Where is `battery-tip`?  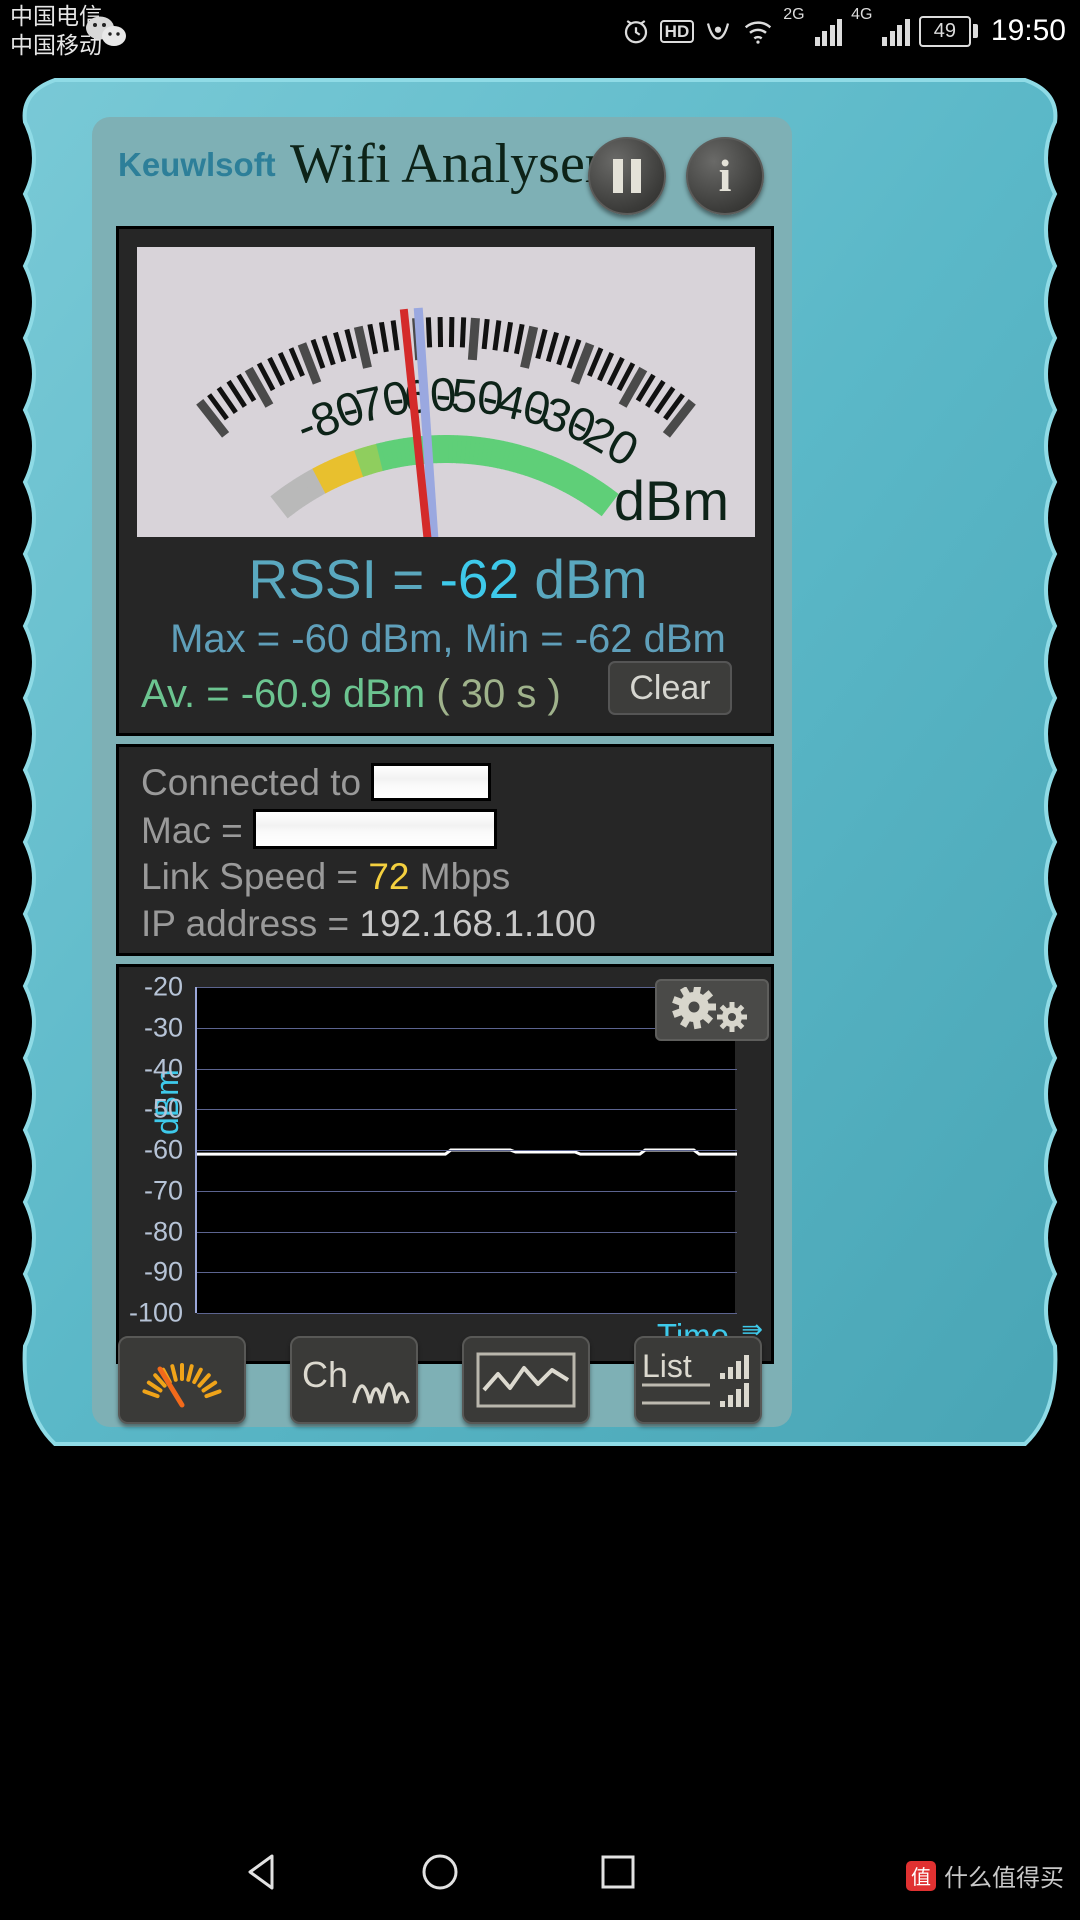
battery-tip is located at coordinates (975, 31).